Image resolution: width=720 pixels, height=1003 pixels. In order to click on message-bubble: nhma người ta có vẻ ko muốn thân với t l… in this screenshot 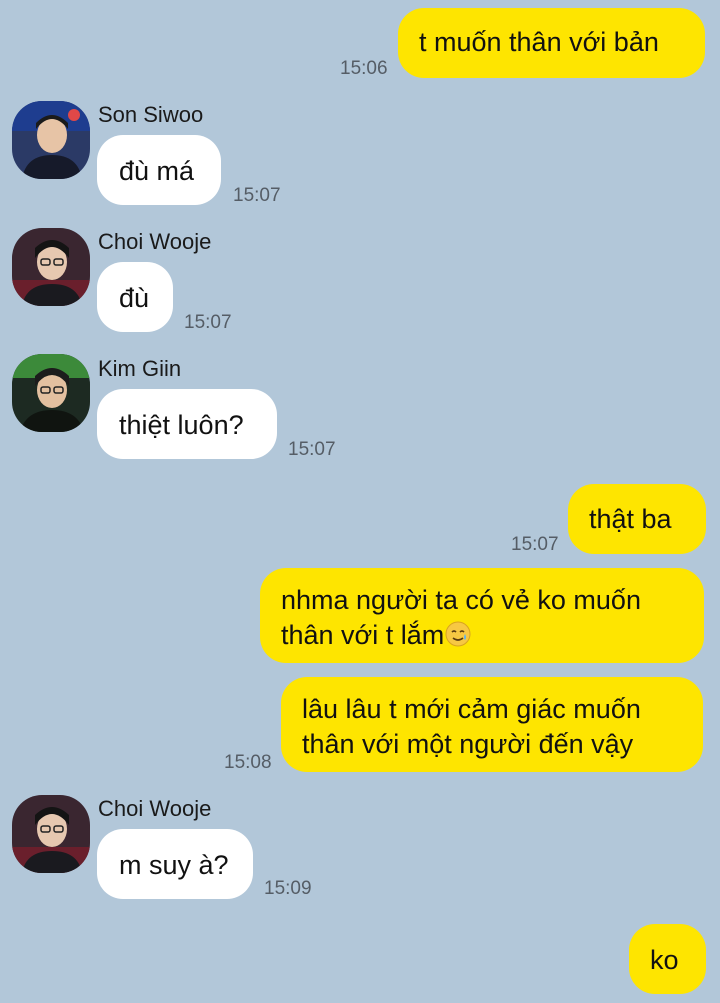, I will do `click(482, 615)`.